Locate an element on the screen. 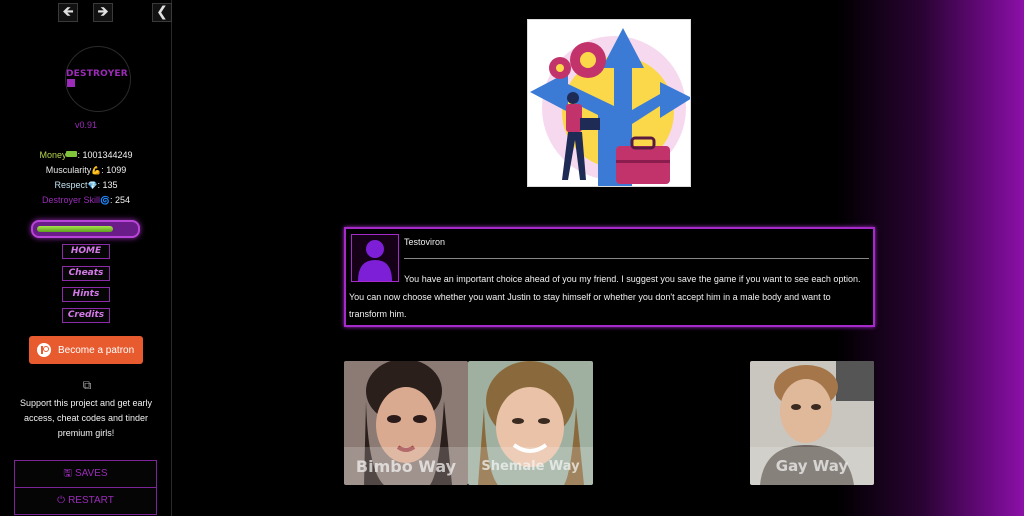 The width and height of the screenshot is (1024, 516). arrow-left-icon: 🡸 is located at coordinates (68, 12).